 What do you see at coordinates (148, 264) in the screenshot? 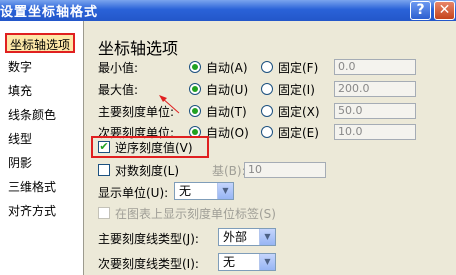
I see `minor-tick-label: 次要刻度线类型(I):` at bounding box center [148, 264].